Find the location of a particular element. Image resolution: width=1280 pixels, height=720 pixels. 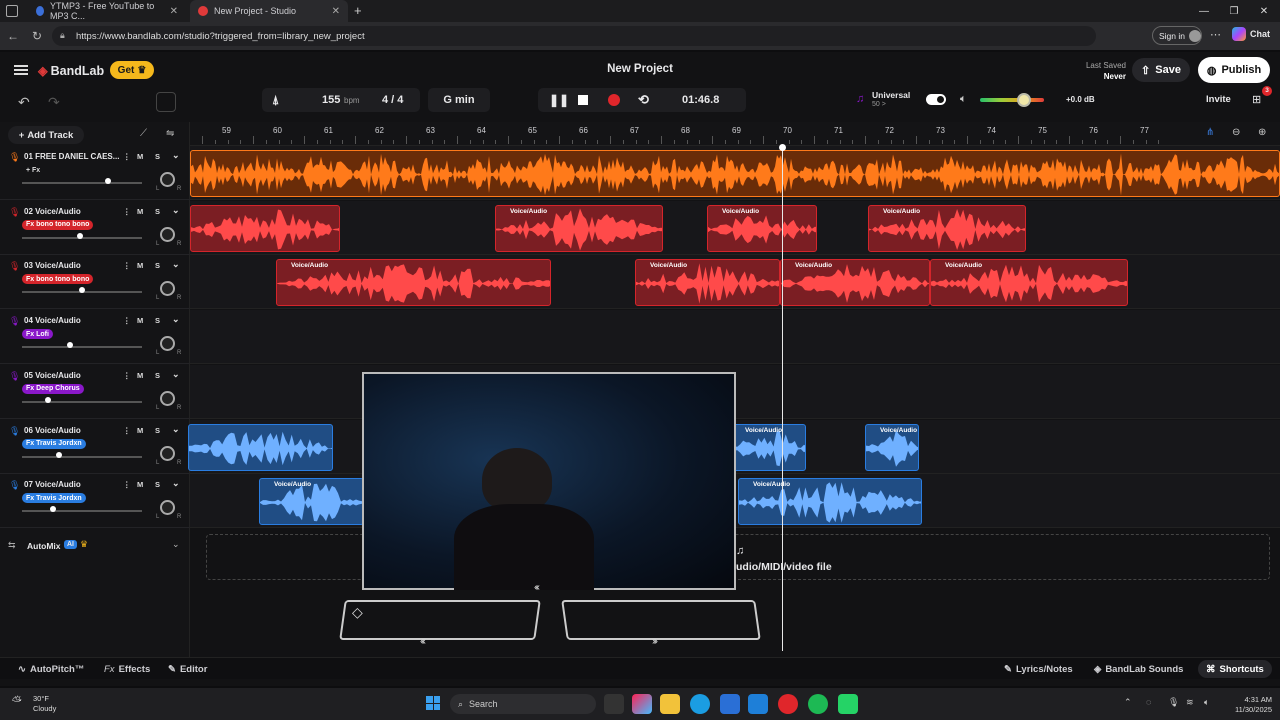

track-effect-badge: Fx Deep Chorus is located at coordinates (53, 388).